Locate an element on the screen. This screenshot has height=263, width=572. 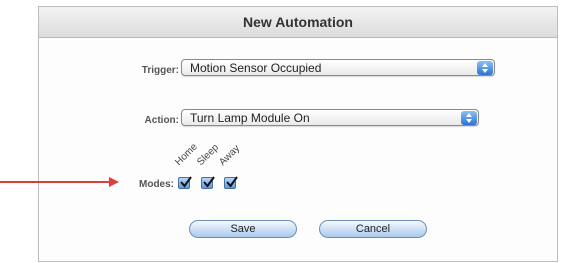
action-label: Action: is located at coordinates (161, 120).